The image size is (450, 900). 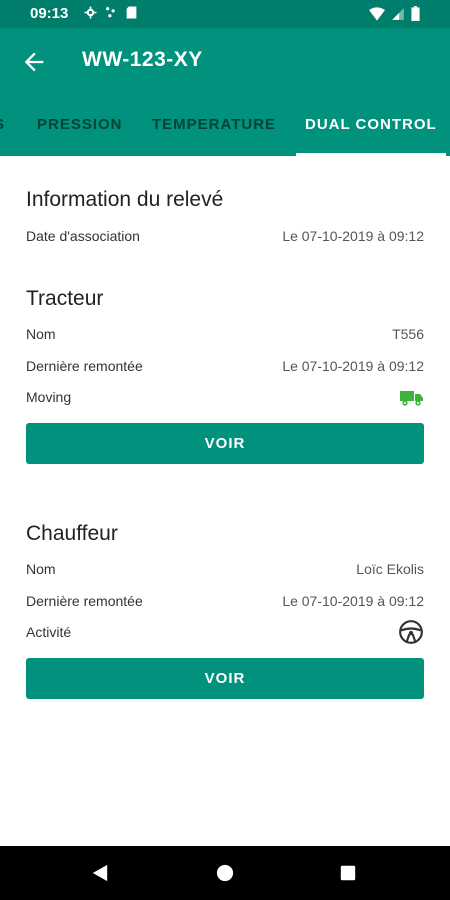 What do you see at coordinates (411, 632) in the screenshot?
I see `steering-wheel-icon` at bounding box center [411, 632].